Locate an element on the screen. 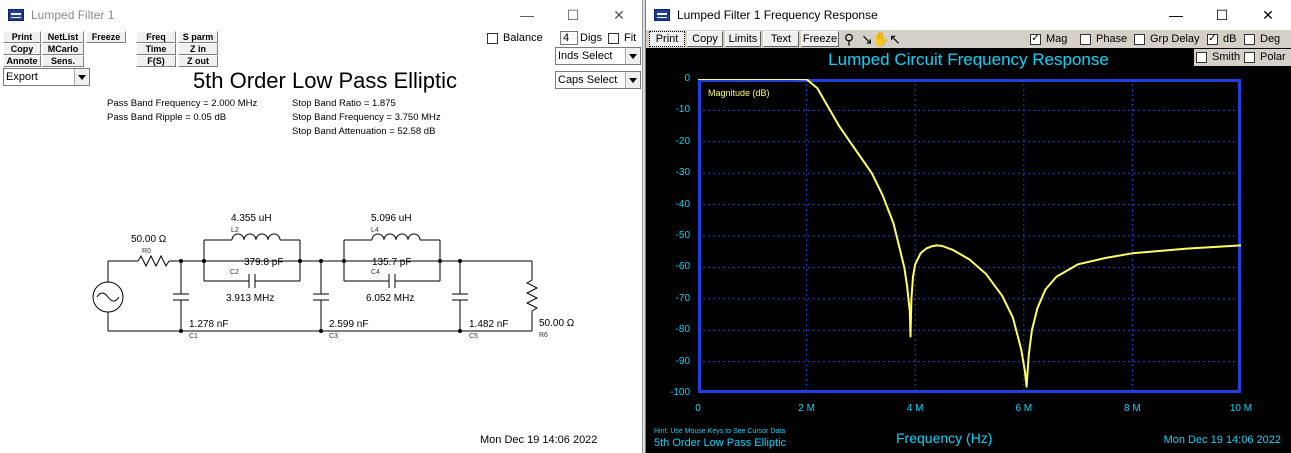 This screenshot has width=1291, height=453. l4-value: 5.096 uH is located at coordinates (391, 218).